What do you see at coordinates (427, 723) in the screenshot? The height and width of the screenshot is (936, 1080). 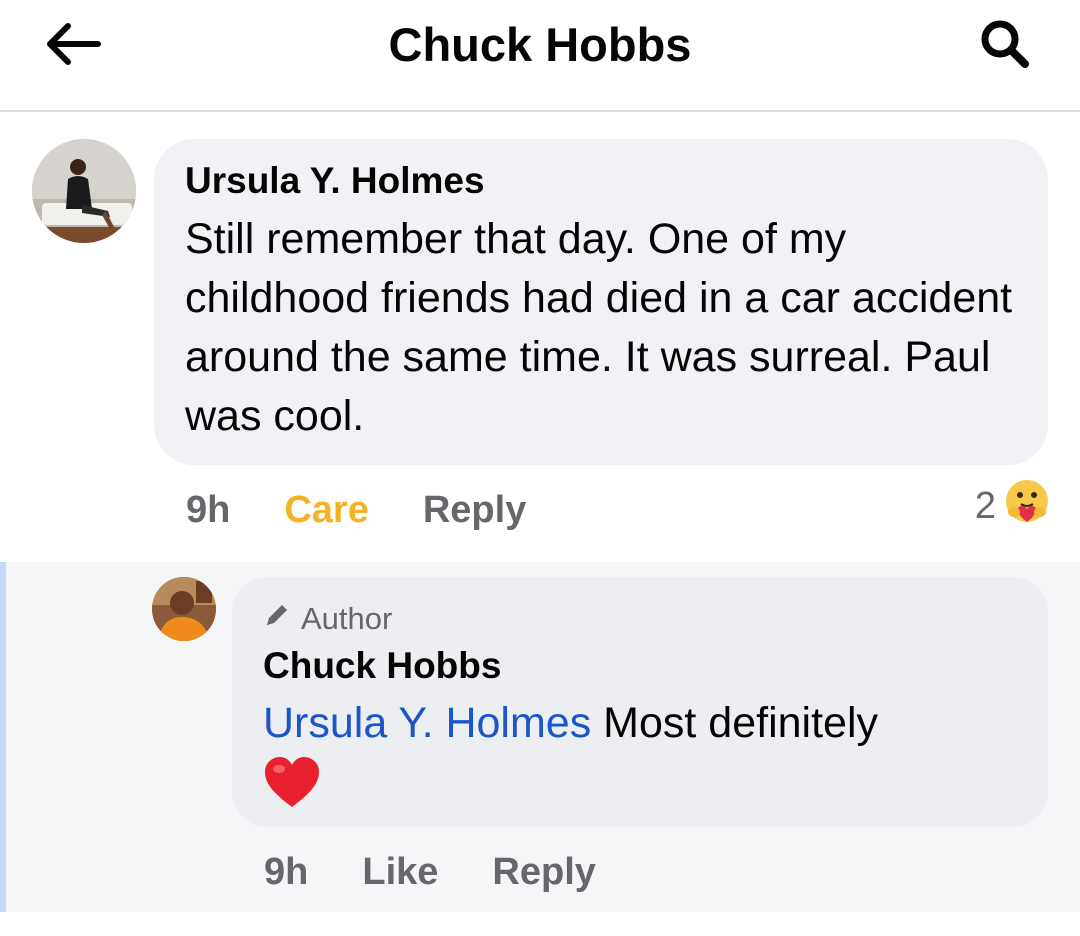 I see `mention-link: Ursula Y. Holmes` at bounding box center [427, 723].